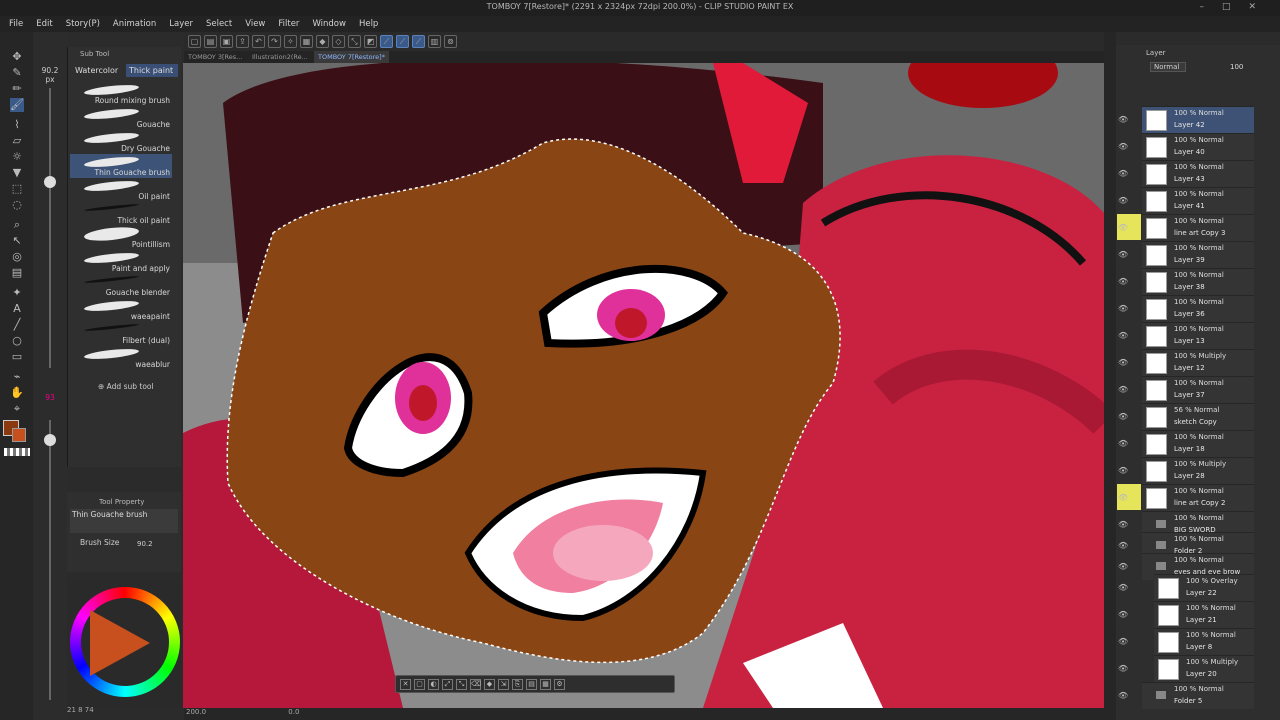  Describe the element at coordinates (1204, 641) in the screenshot. I see `layer-row: 100 % Normal Layer 8` at that location.